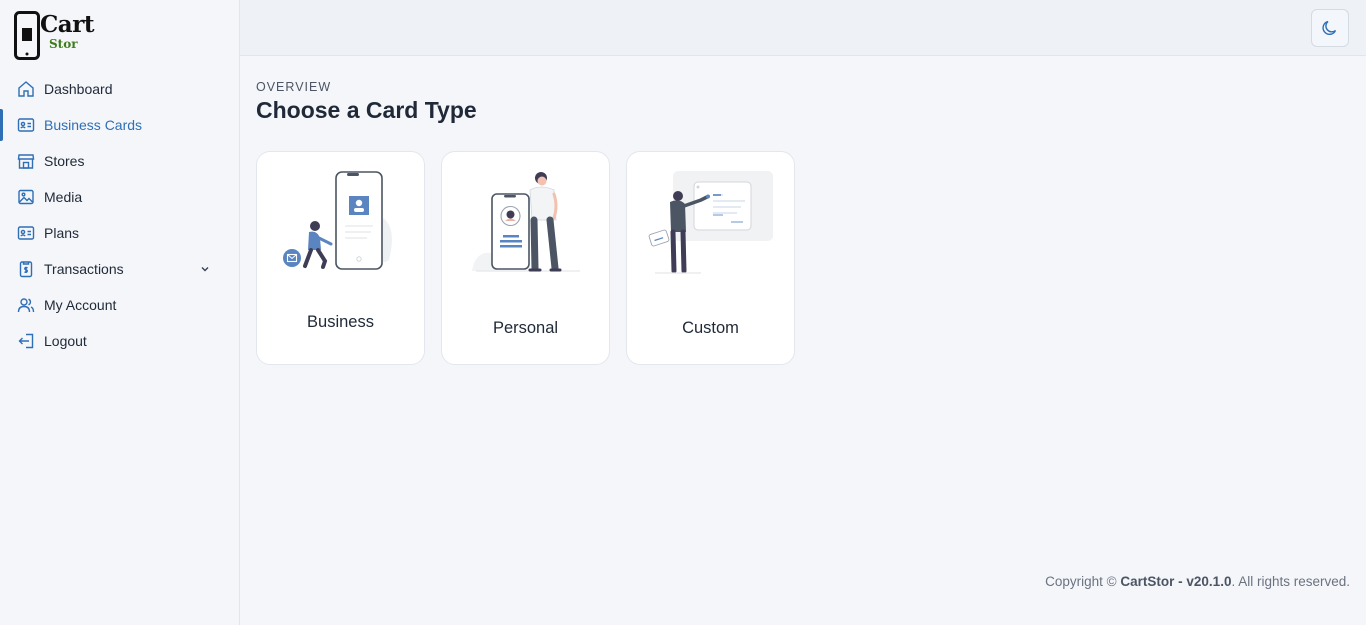 Image resolution: width=1366 pixels, height=625 pixels. What do you see at coordinates (67, 24) in the screenshot?
I see `brand-name-top: Cart` at bounding box center [67, 24].